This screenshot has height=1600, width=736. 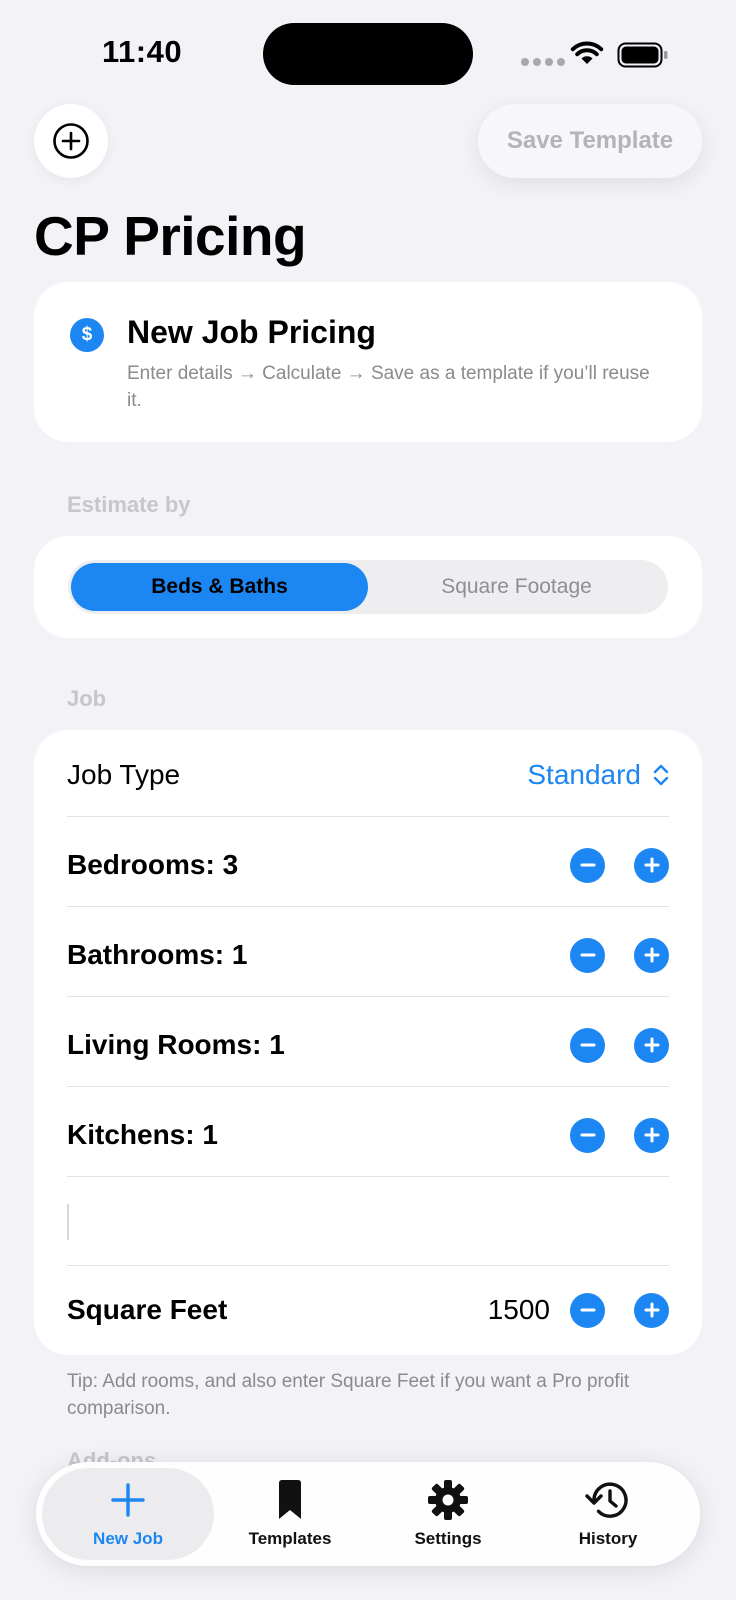 What do you see at coordinates (142, 1134) in the screenshot?
I see `kitchens-label: Kitchens: 1` at bounding box center [142, 1134].